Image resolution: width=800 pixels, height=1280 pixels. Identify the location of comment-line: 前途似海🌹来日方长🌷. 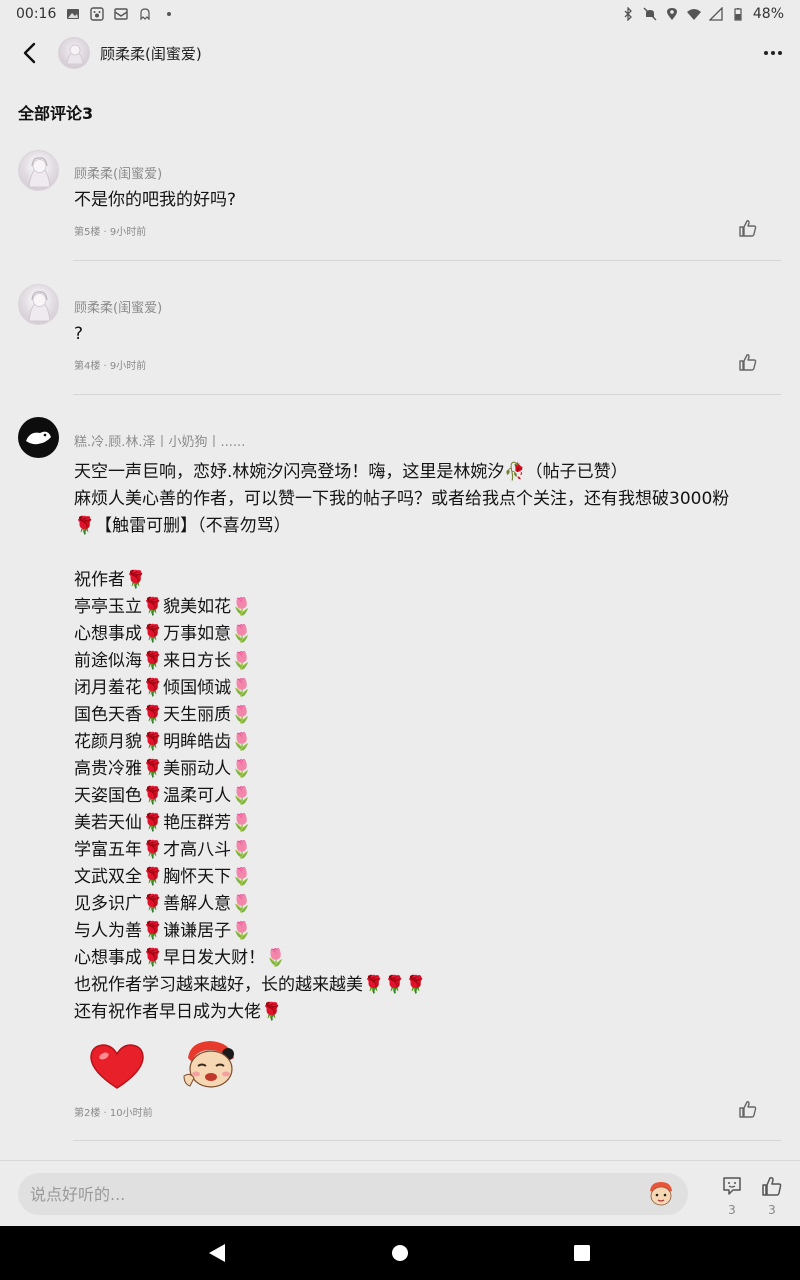
(163, 661).